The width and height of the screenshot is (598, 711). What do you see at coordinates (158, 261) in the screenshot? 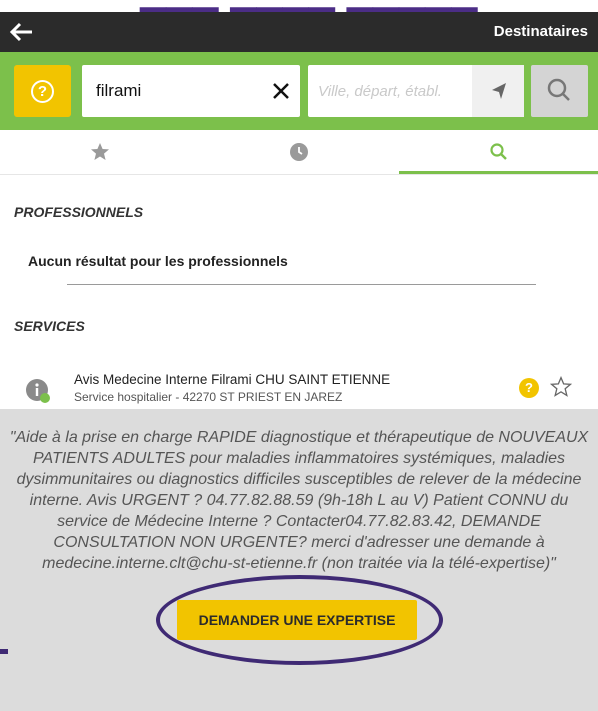
I see `professionals-empty-message: Aucun résultat pour les professionnels` at bounding box center [158, 261].